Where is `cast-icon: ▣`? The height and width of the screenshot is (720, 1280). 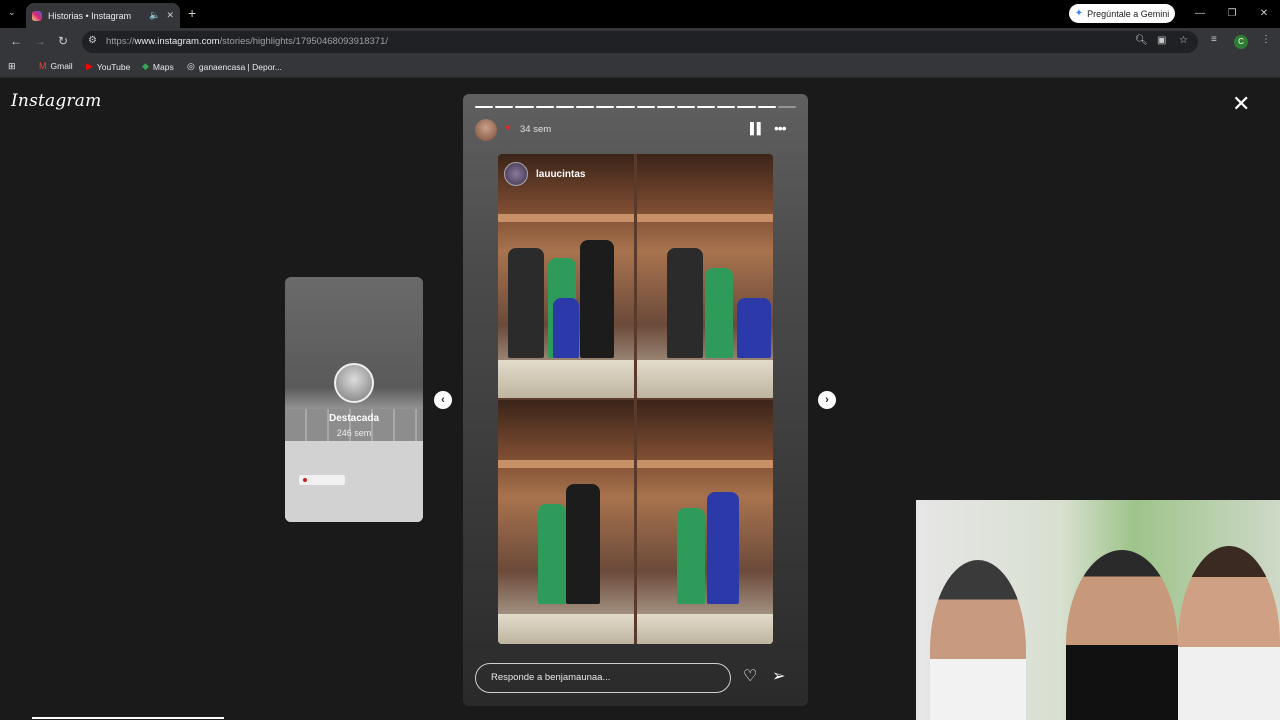 cast-icon: ▣ is located at coordinates (1161, 40).